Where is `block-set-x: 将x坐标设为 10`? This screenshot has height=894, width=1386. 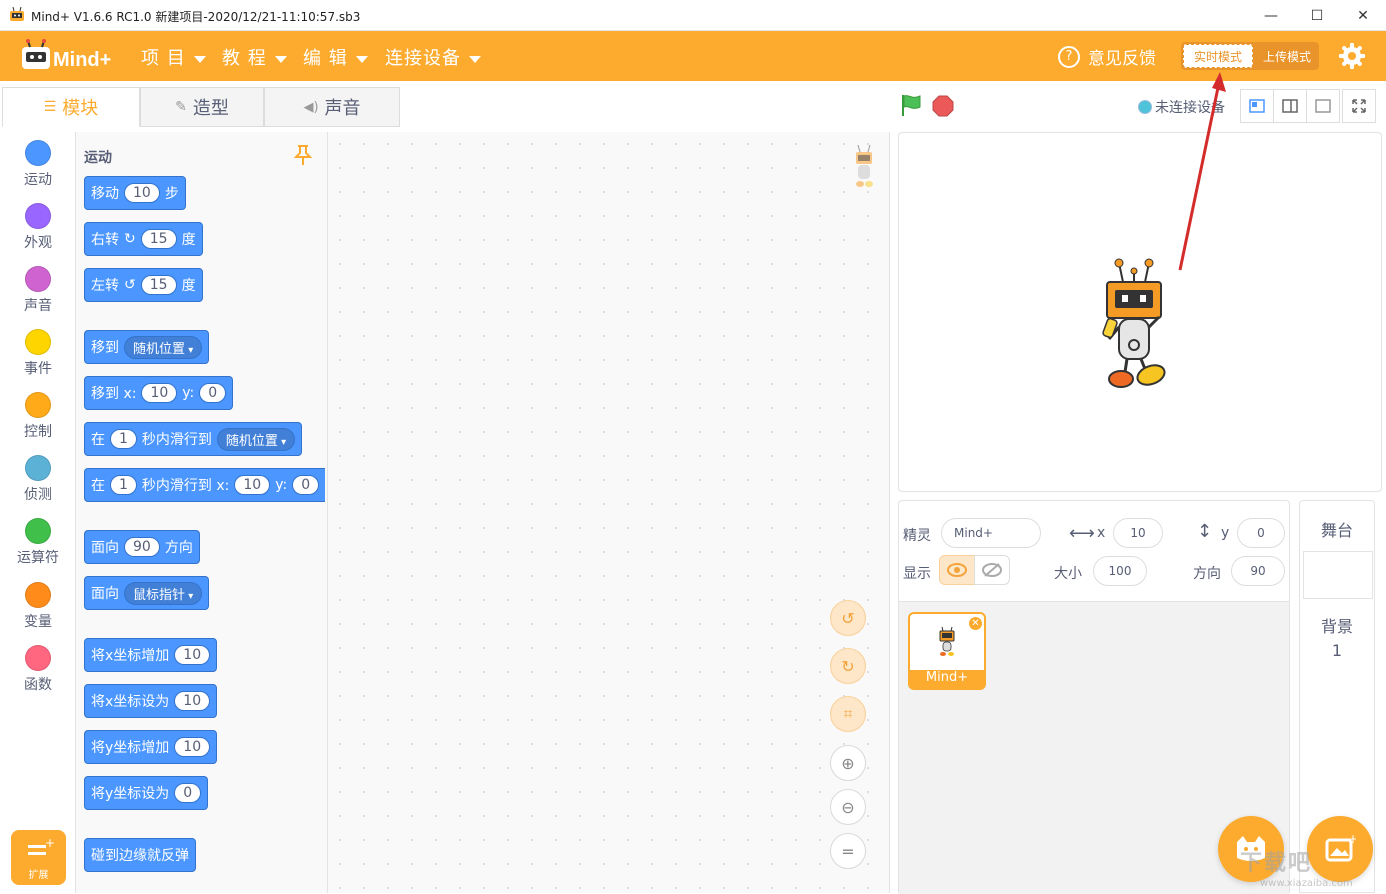
block-set-x: 将x坐标设为 10 is located at coordinates (151, 701).